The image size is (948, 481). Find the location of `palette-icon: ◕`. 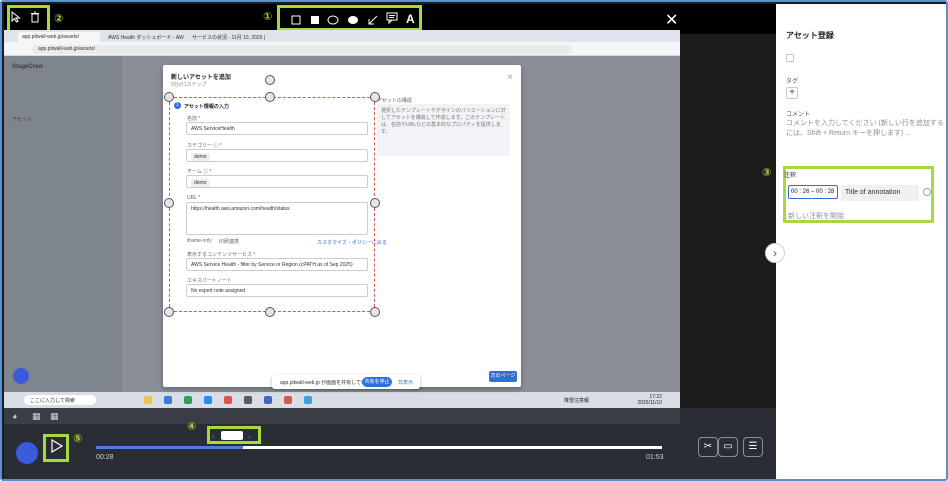

palette-icon: ◕ is located at coordinates (14, 416).